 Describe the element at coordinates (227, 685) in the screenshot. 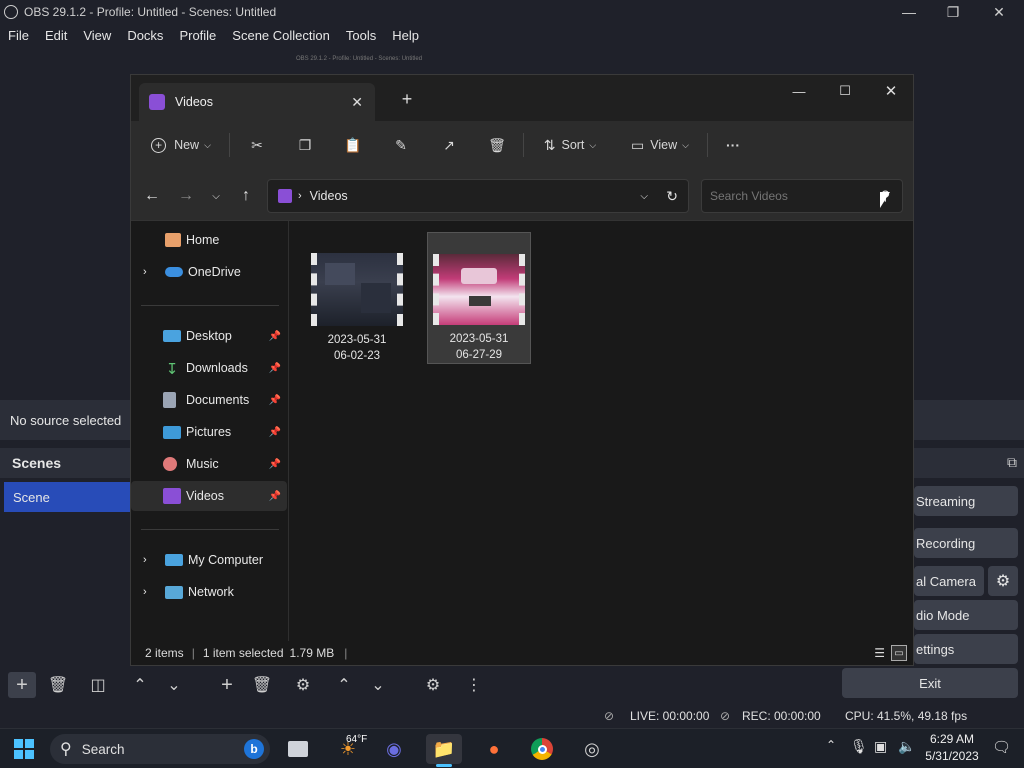

I see `add-source-plus-icon: +` at that location.